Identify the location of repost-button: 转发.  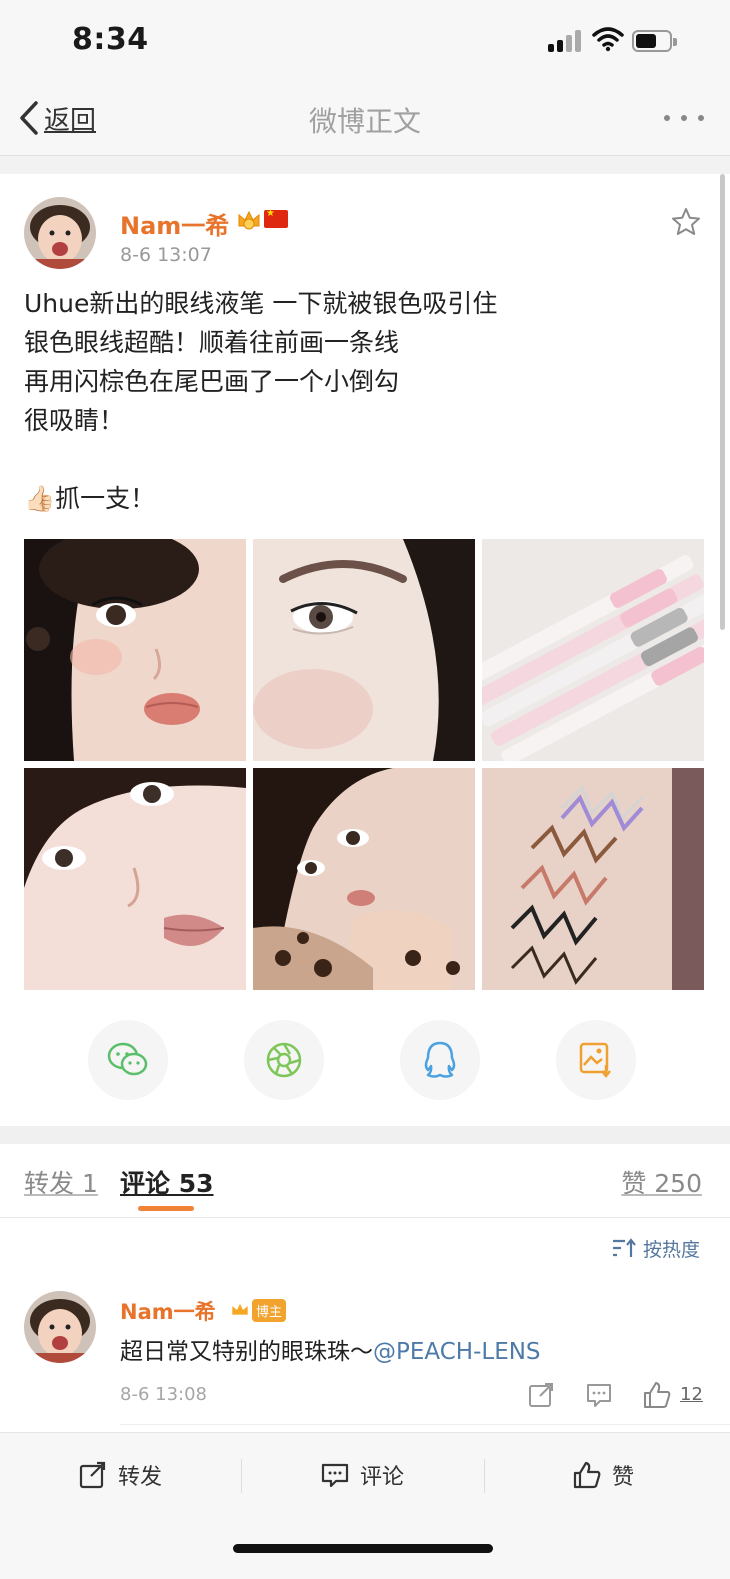
(120, 1475).